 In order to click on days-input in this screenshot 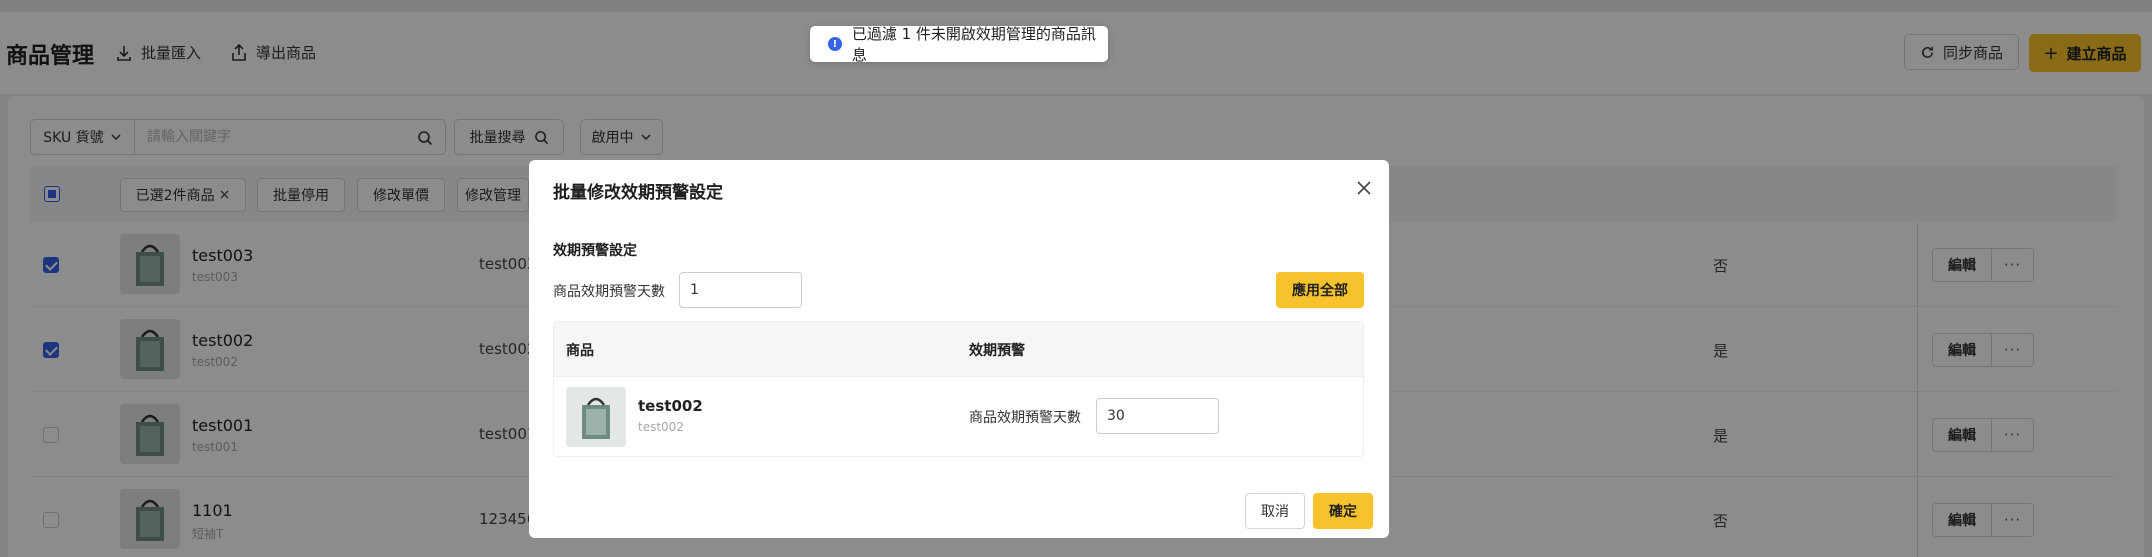, I will do `click(740, 290)`.